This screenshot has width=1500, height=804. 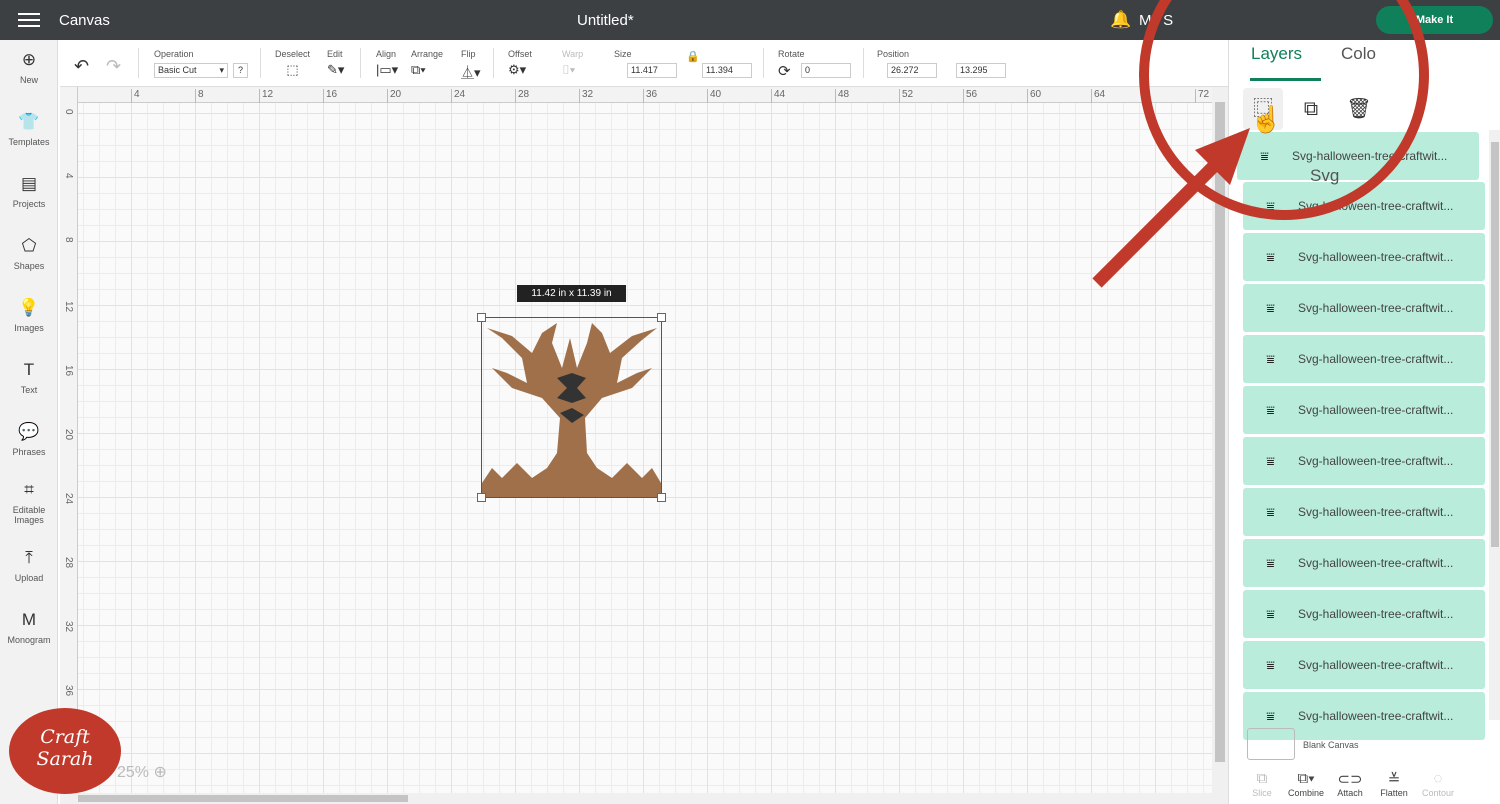 What do you see at coordinates (912, 70) in the screenshot?
I see `x-input: 26.272` at bounding box center [912, 70].